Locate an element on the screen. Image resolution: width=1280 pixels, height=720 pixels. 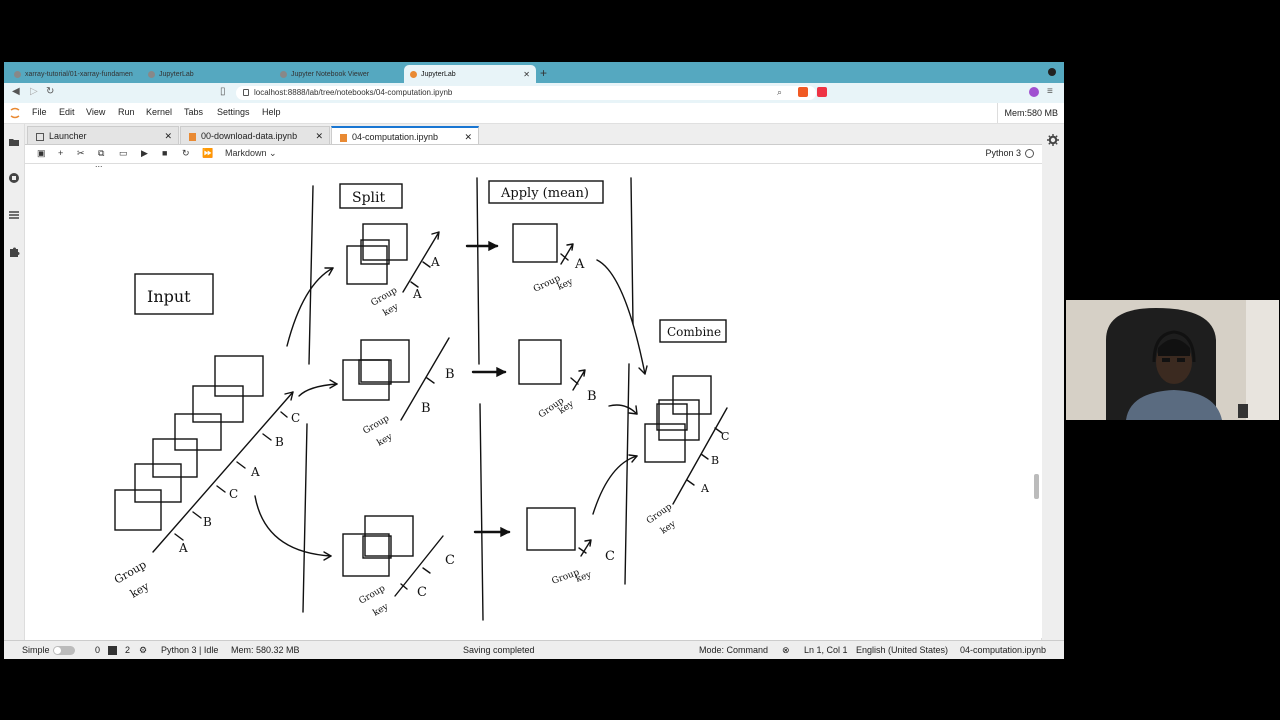
jupyter-icon is located at coordinates (151, 74).